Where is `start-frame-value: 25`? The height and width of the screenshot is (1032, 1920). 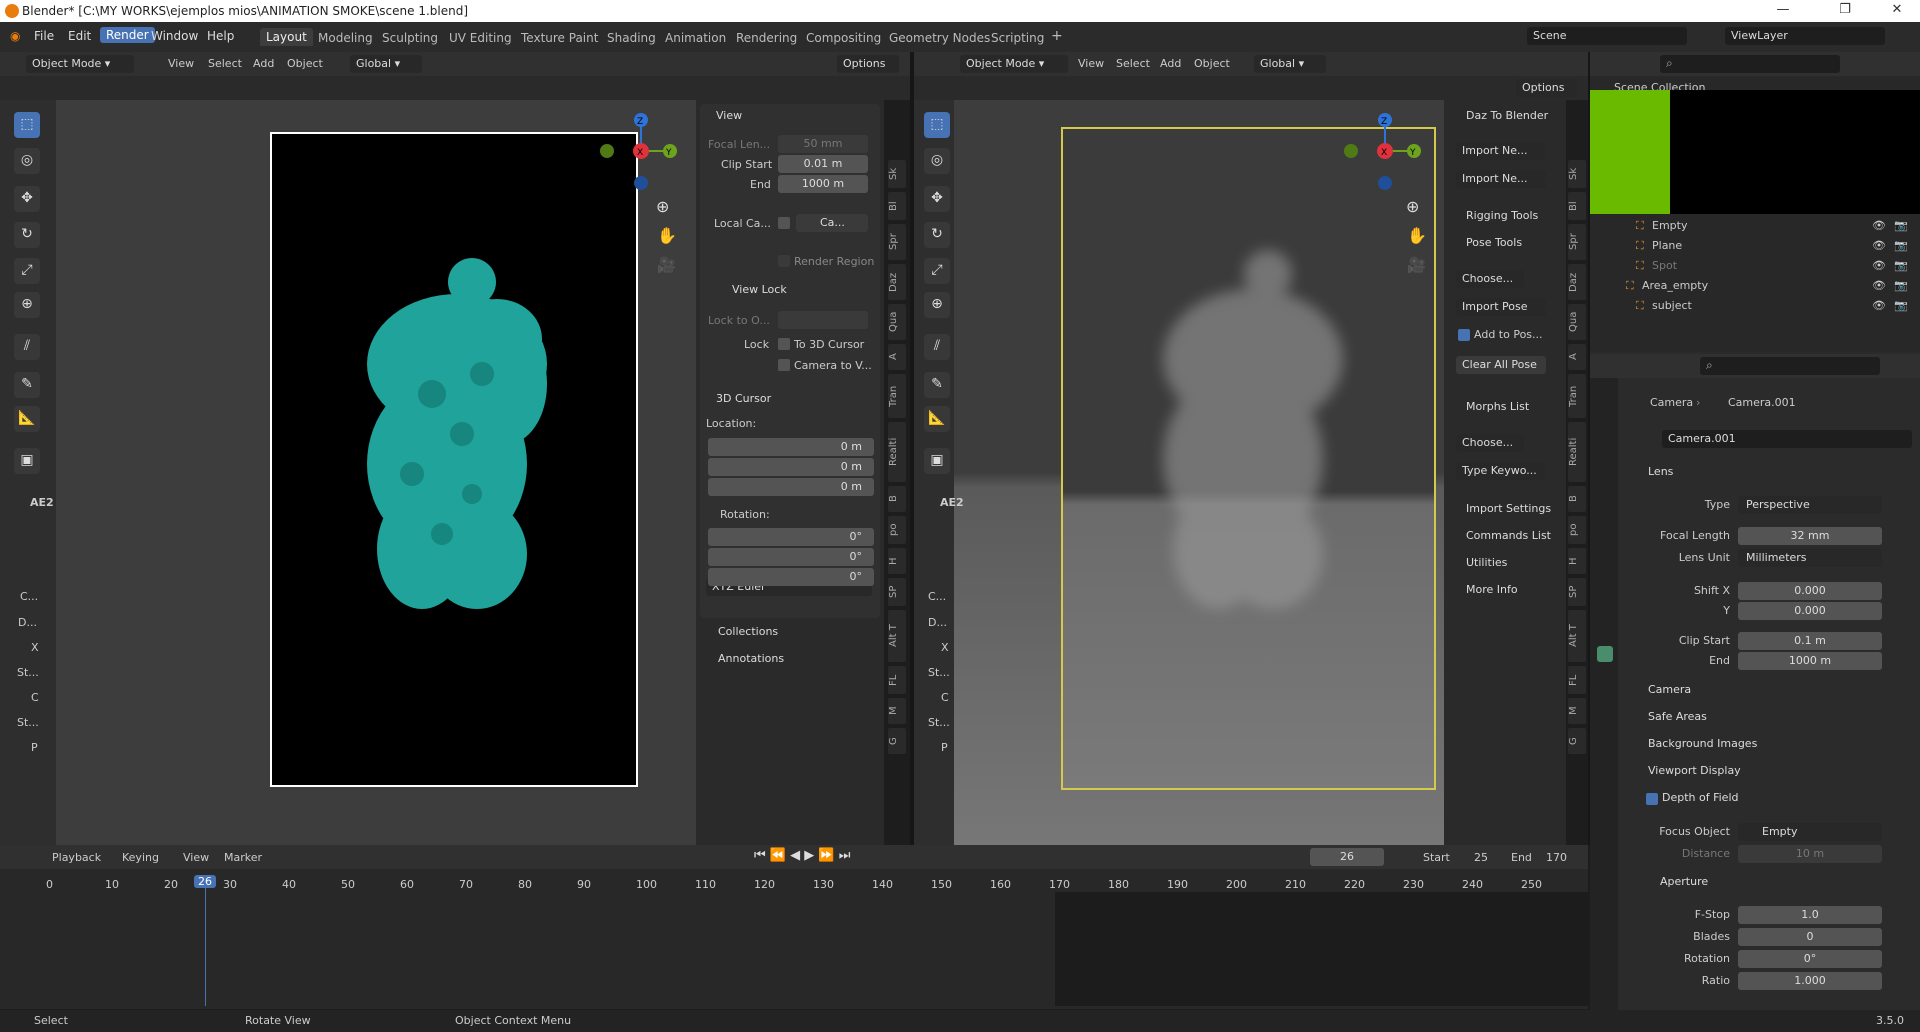
start-frame-value: 25 is located at coordinates (1481, 857).